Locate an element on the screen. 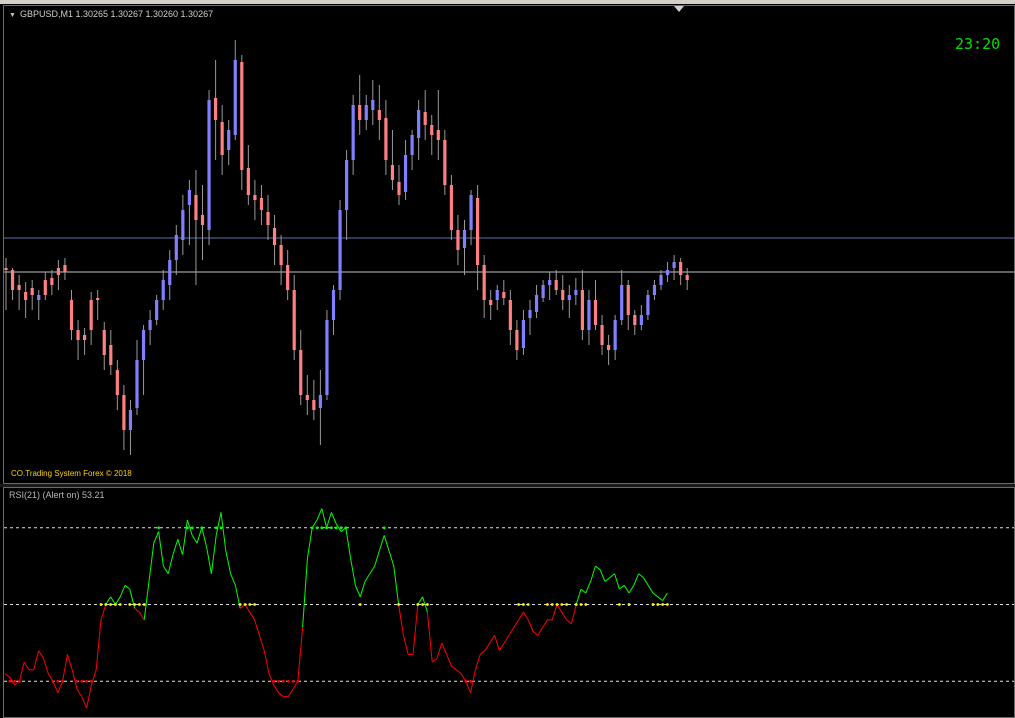  chart-shift-marker-icon is located at coordinates (679, 9).